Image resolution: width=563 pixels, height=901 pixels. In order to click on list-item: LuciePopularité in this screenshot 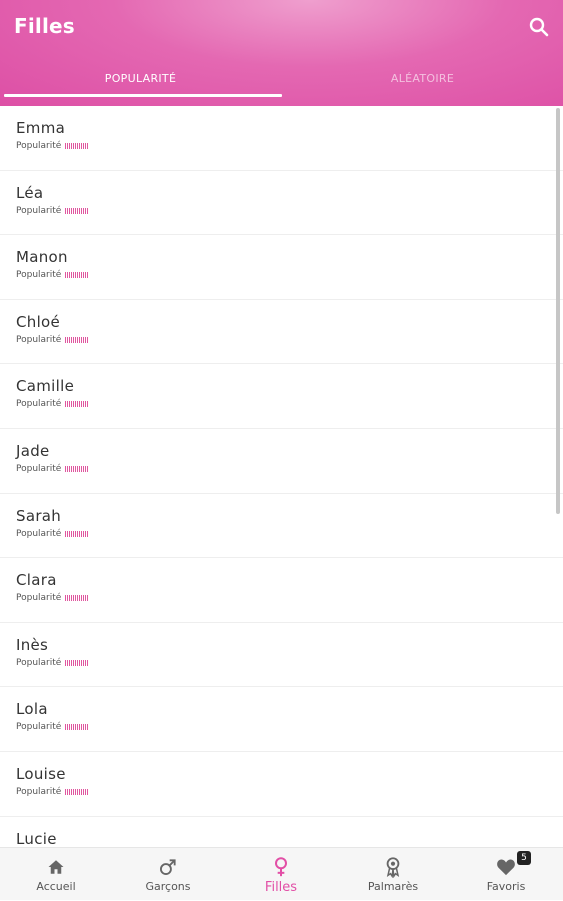, I will do `click(281, 832)`.